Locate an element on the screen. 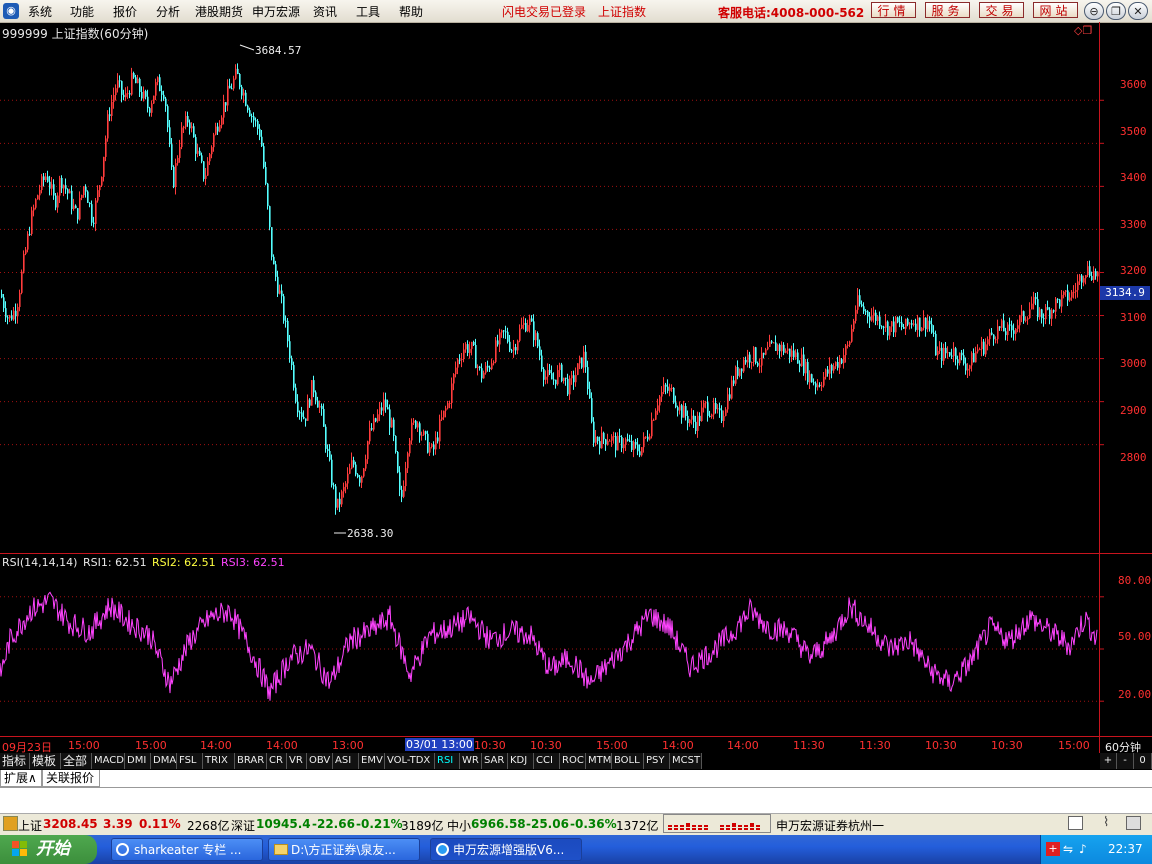 The height and width of the screenshot is (864, 1152). window-icon is located at coordinates (1075, 823).